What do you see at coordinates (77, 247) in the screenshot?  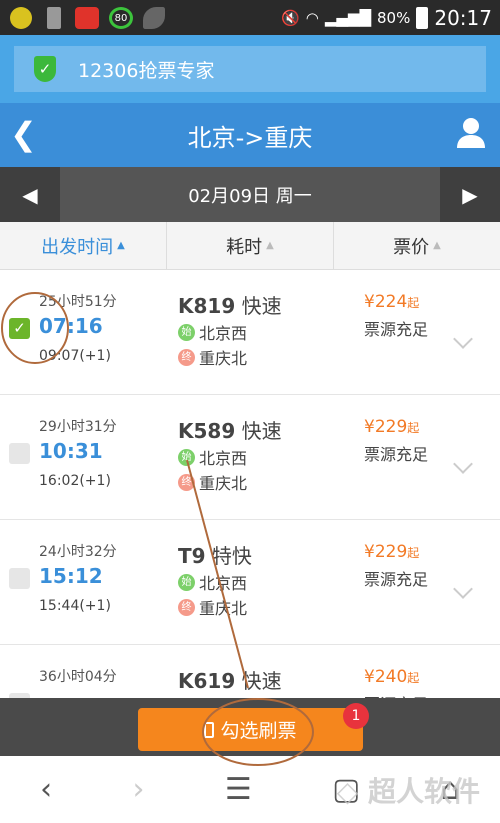 I see `sort-label: 出发时间` at bounding box center [77, 247].